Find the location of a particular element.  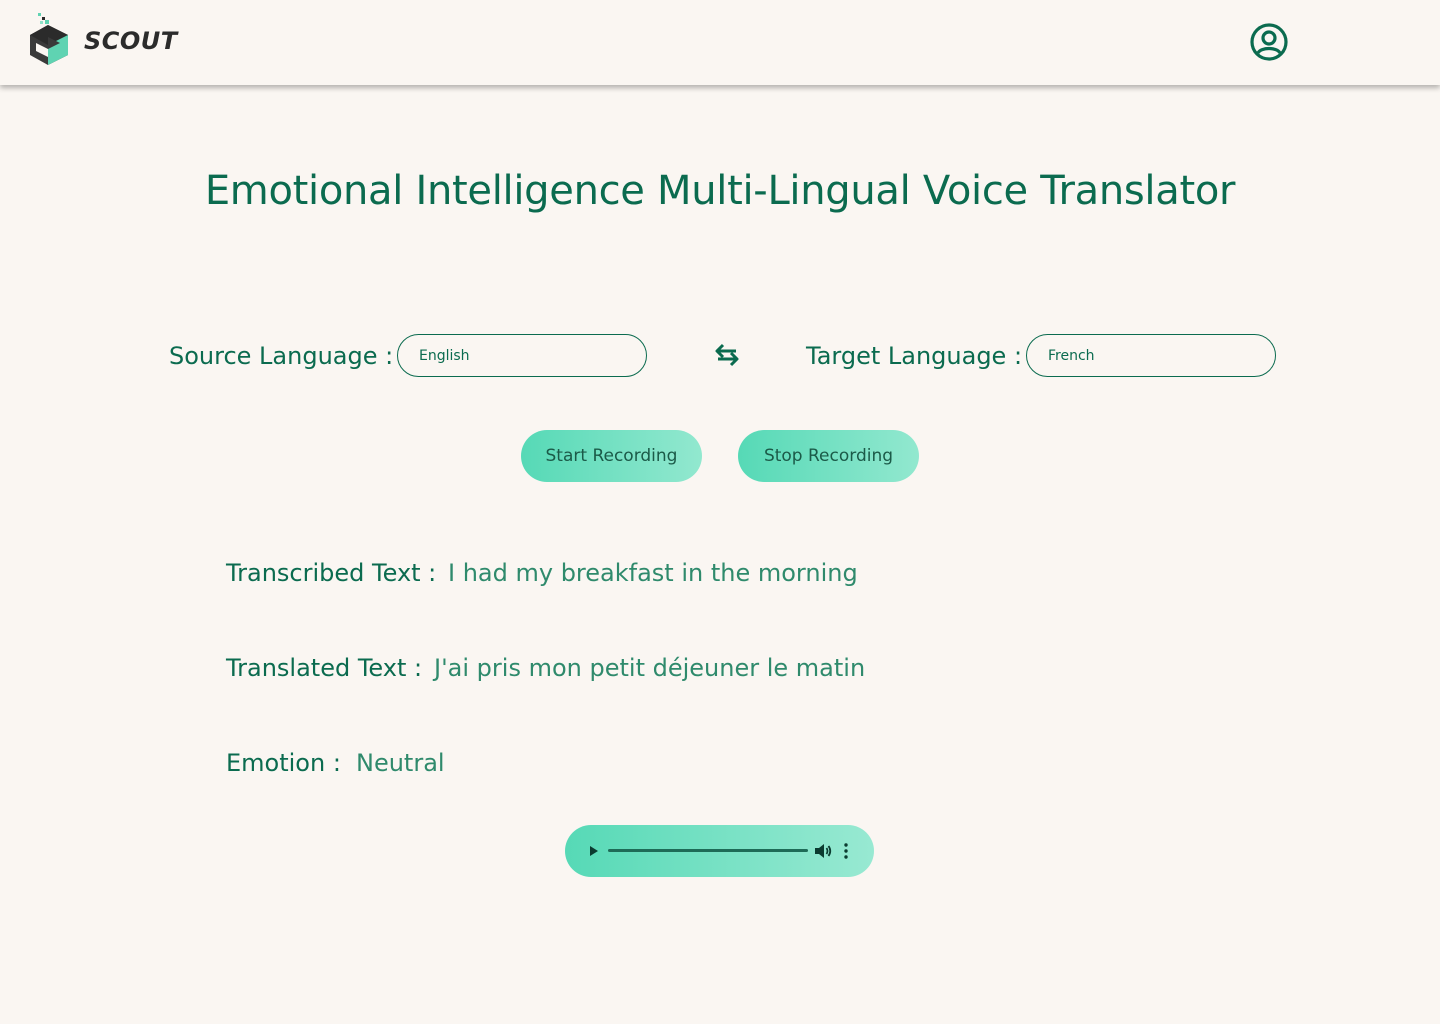

stop-recording-button: Stop Recording is located at coordinates (828, 456).